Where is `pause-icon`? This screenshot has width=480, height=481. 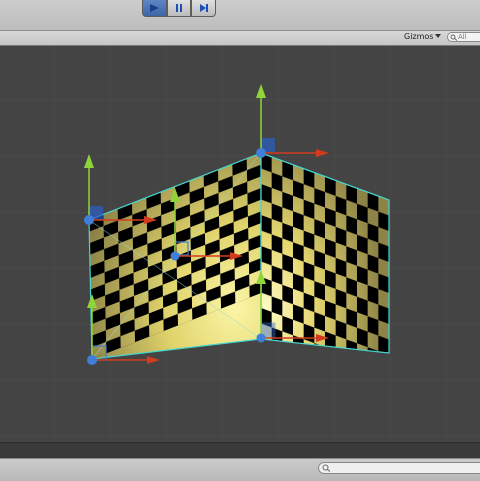
pause-icon is located at coordinates (179, 8).